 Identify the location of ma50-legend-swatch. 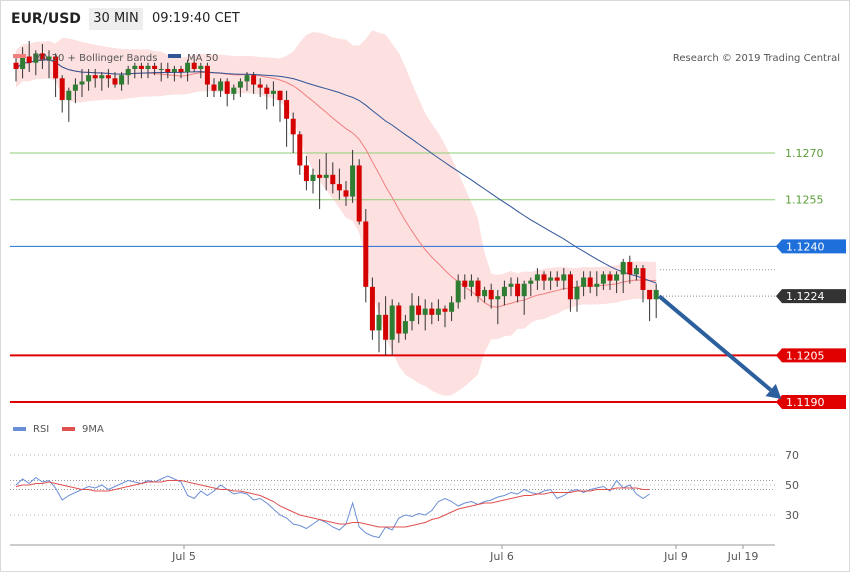
(174, 56).